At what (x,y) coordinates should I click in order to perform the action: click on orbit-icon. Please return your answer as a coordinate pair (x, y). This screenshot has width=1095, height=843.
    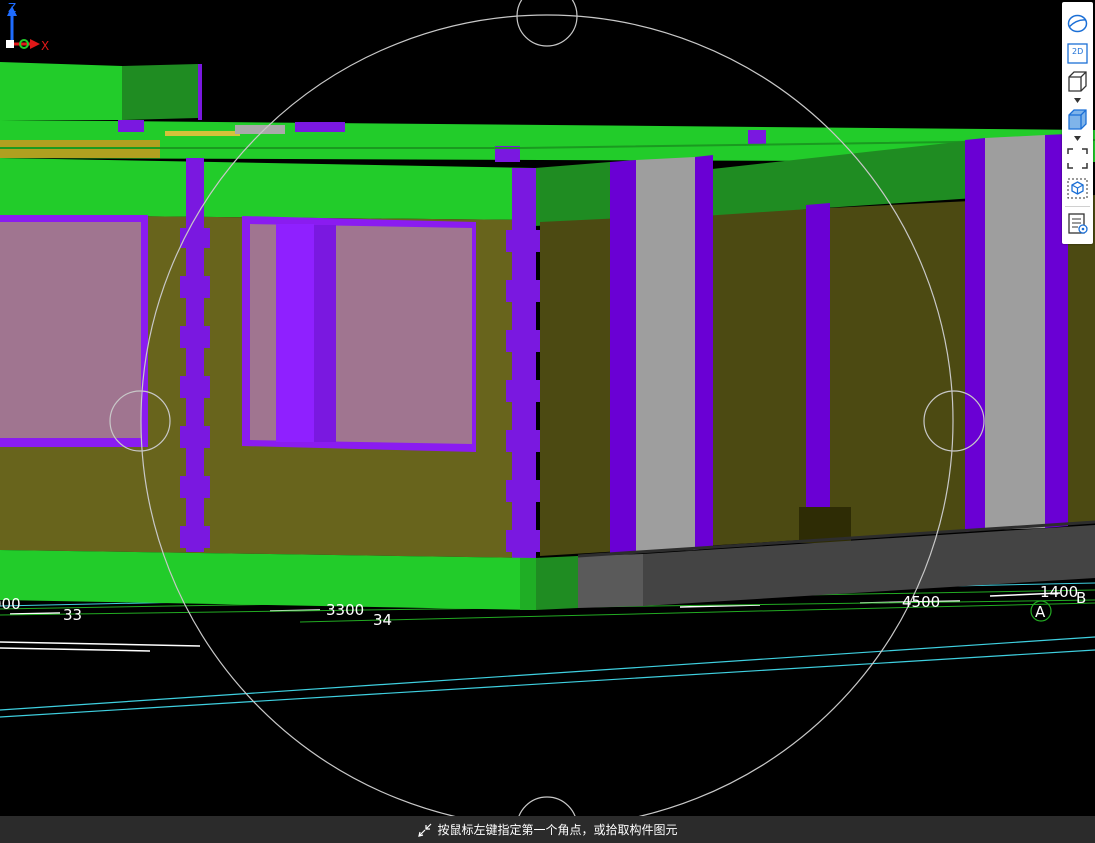
    Looking at the image, I should click on (1077, 23).